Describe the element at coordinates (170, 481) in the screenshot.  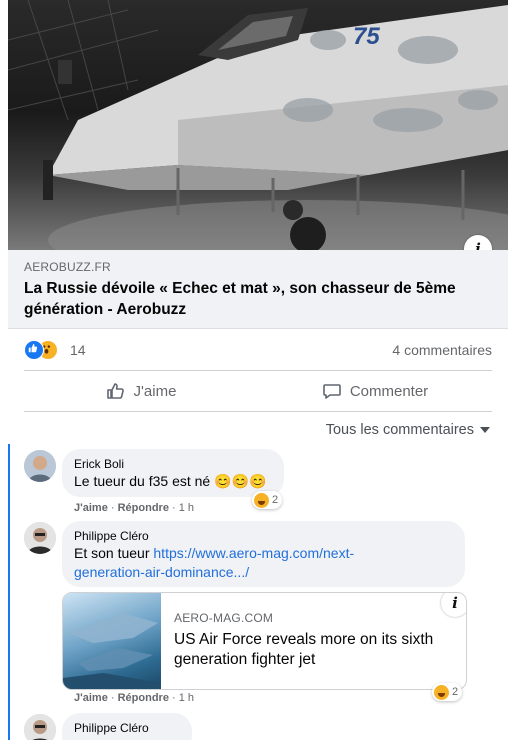
I see `comment-text: Le tueur du f35 est né 😊😊😊` at that location.